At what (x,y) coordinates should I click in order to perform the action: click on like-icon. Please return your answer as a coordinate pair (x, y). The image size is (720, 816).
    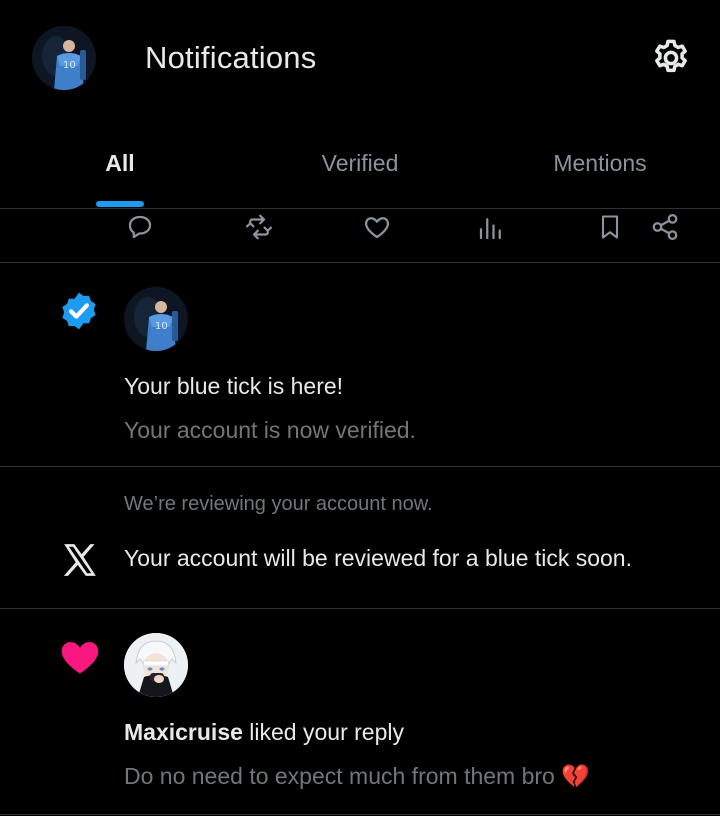
    Looking at the image, I should click on (377, 227).